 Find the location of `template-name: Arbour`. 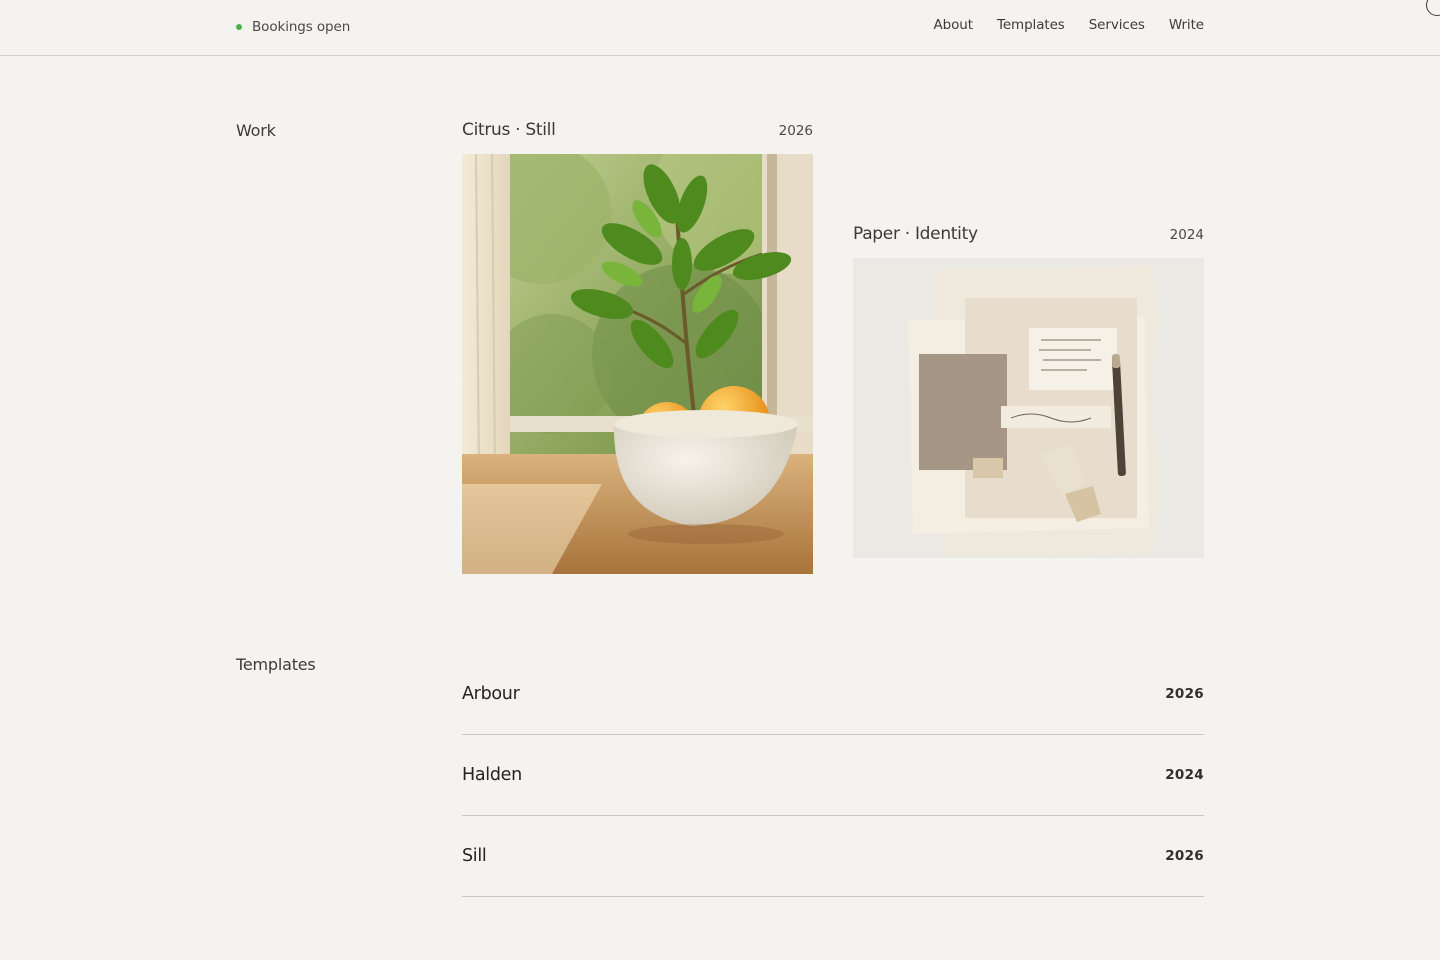

template-name: Arbour is located at coordinates (491, 694).